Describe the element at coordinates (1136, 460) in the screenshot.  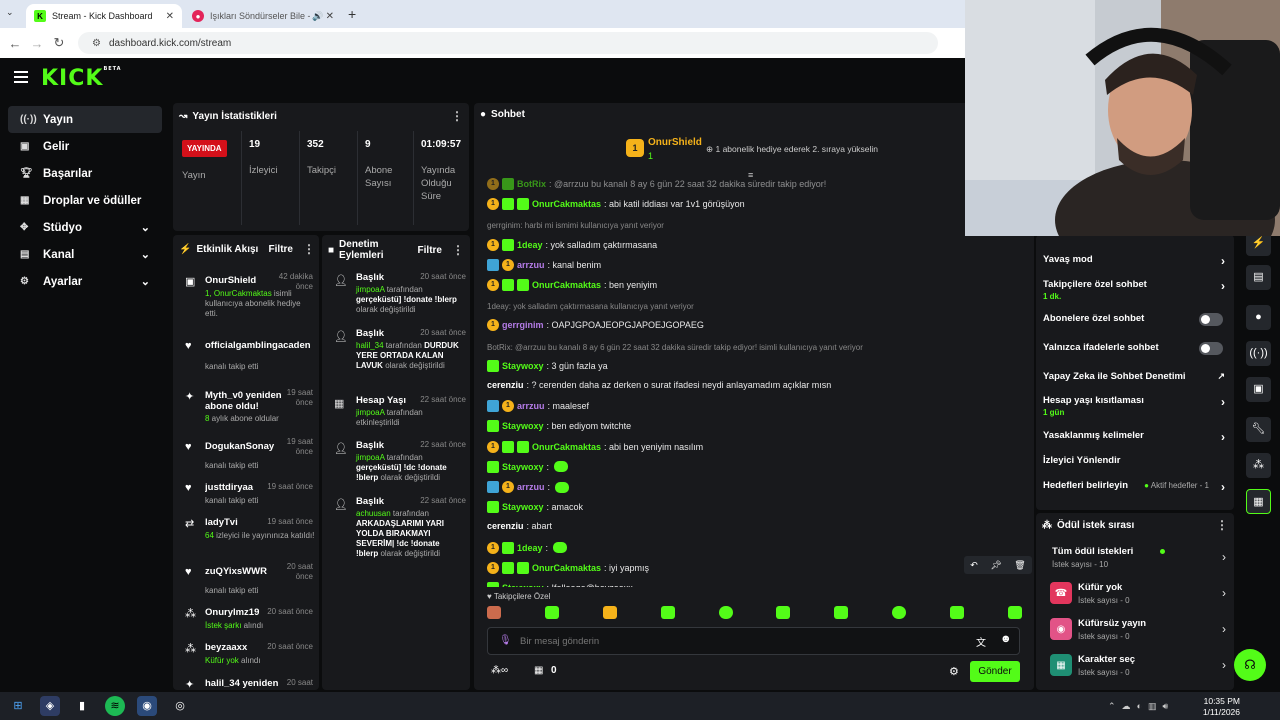
I see `setting-row: İzleyici Yönlendir` at that location.